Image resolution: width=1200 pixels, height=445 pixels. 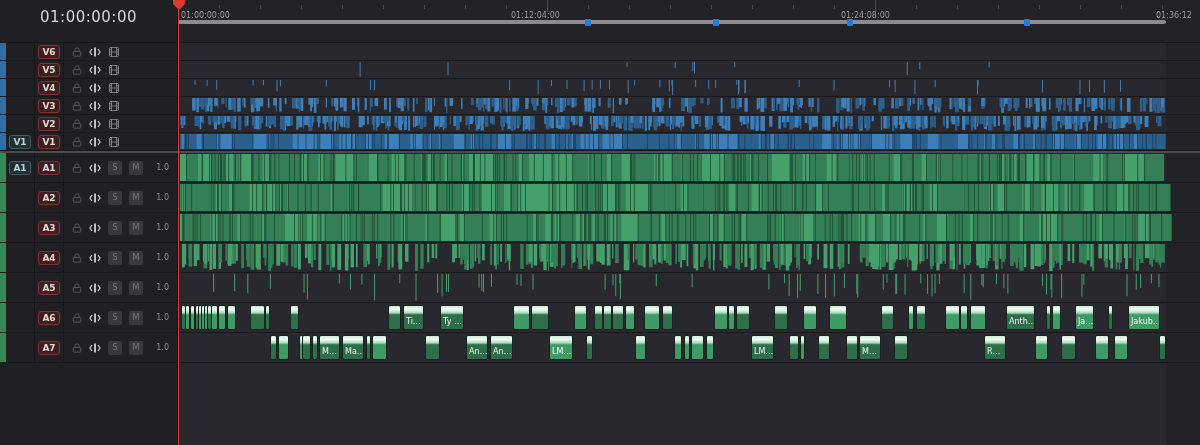 What do you see at coordinates (179, 5) in the screenshot?
I see `playhead-icon` at bounding box center [179, 5].